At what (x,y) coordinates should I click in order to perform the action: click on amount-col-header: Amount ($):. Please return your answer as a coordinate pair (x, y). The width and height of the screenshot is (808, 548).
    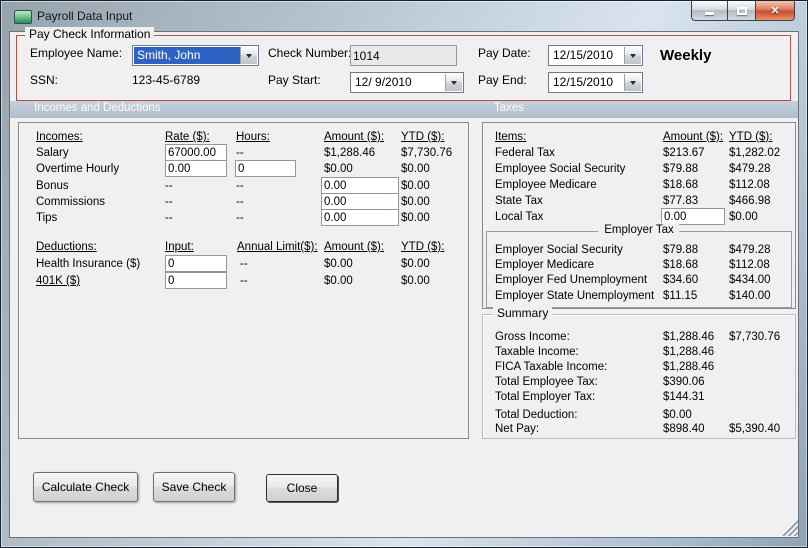
    Looking at the image, I should click on (354, 247).